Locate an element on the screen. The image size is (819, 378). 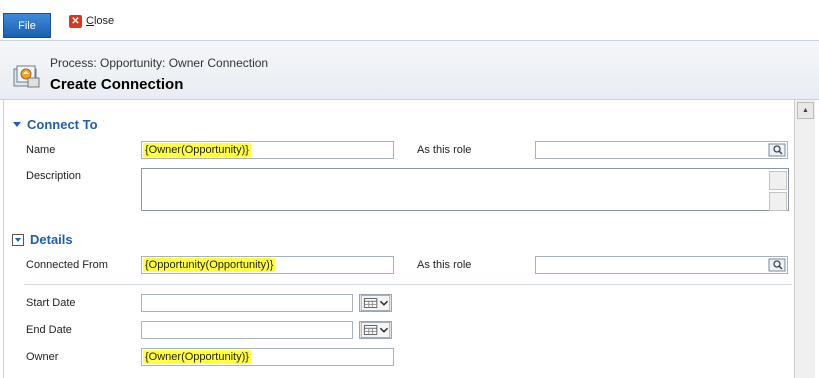
file-button: File is located at coordinates (27, 25).